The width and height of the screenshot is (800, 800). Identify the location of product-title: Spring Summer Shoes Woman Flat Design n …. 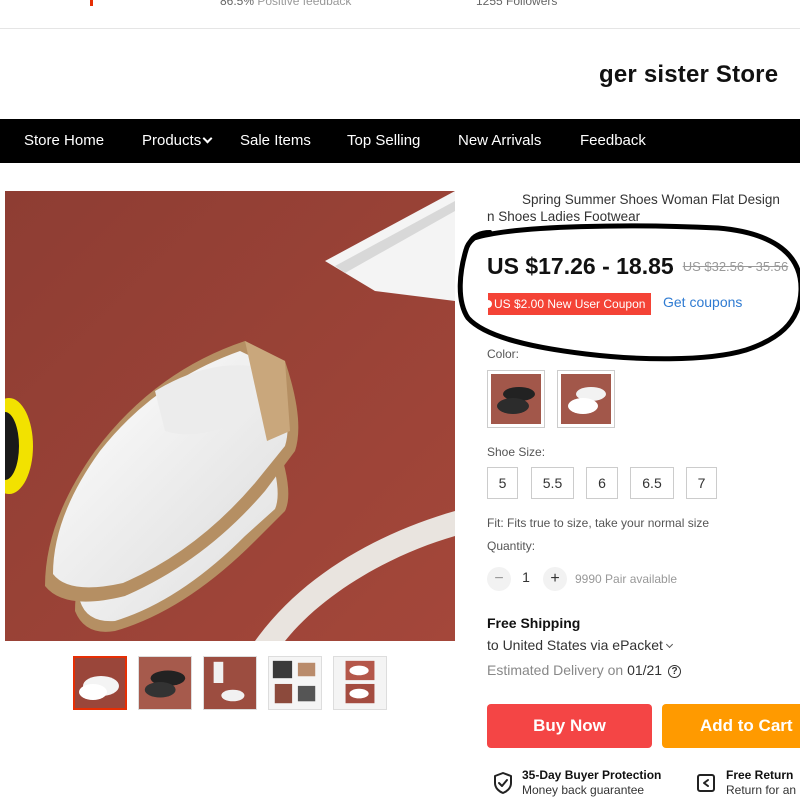
(643, 208).